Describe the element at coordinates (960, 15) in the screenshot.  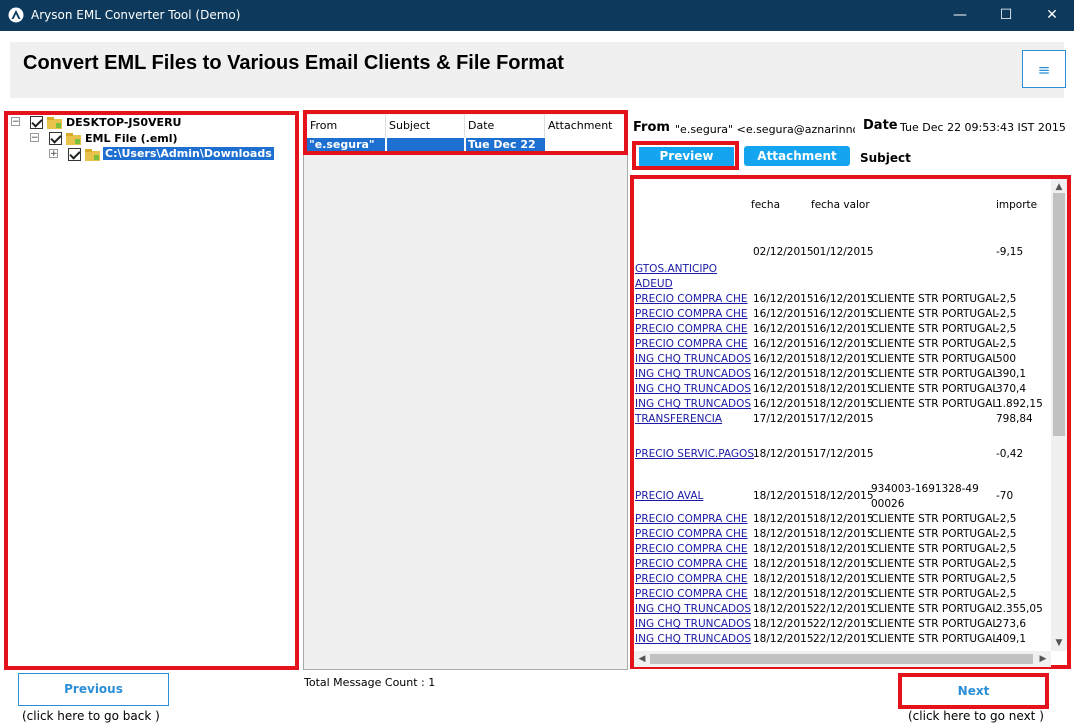
I see `minimize-button: —` at that location.